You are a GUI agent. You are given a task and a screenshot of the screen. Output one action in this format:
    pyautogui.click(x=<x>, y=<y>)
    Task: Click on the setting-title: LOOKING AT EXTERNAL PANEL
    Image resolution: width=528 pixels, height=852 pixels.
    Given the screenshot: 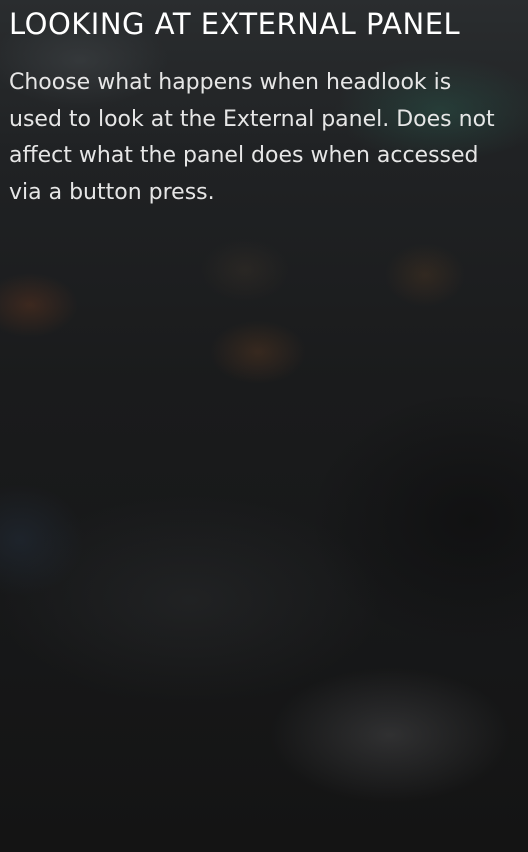 What is the action you would take?
    pyautogui.click(x=235, y=24)
    